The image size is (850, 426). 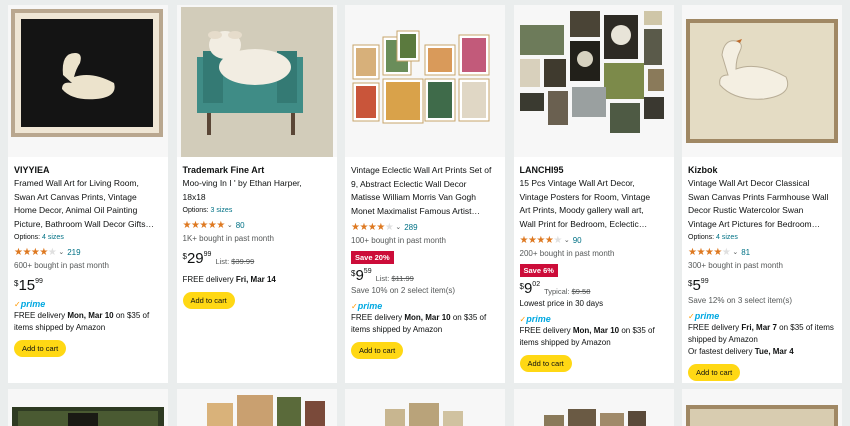 What do you see at coordinates (403, 290) in the screenshot?
I see `coupon-note: Save 10% on 2 select item(s)` at bounding box center [403, 290].